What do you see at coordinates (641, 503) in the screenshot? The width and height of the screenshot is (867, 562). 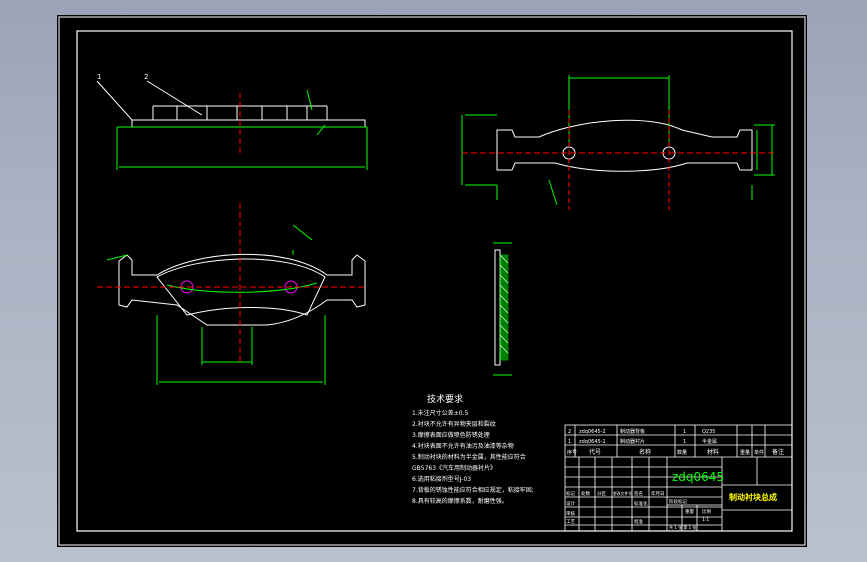 I see `tb-standard: 标准化` at bounding box center [641, 503].